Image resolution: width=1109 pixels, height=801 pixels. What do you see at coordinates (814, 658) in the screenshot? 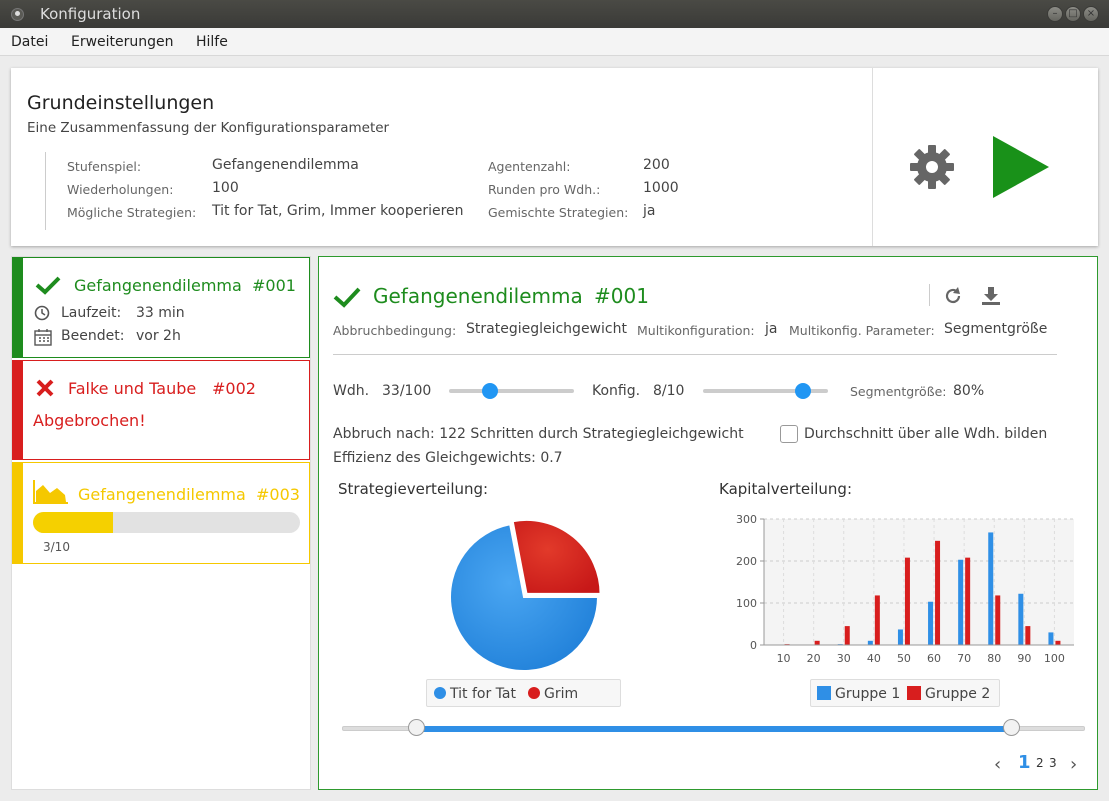
I see `x-tick-label: 20` at bounding box center [814, 658].